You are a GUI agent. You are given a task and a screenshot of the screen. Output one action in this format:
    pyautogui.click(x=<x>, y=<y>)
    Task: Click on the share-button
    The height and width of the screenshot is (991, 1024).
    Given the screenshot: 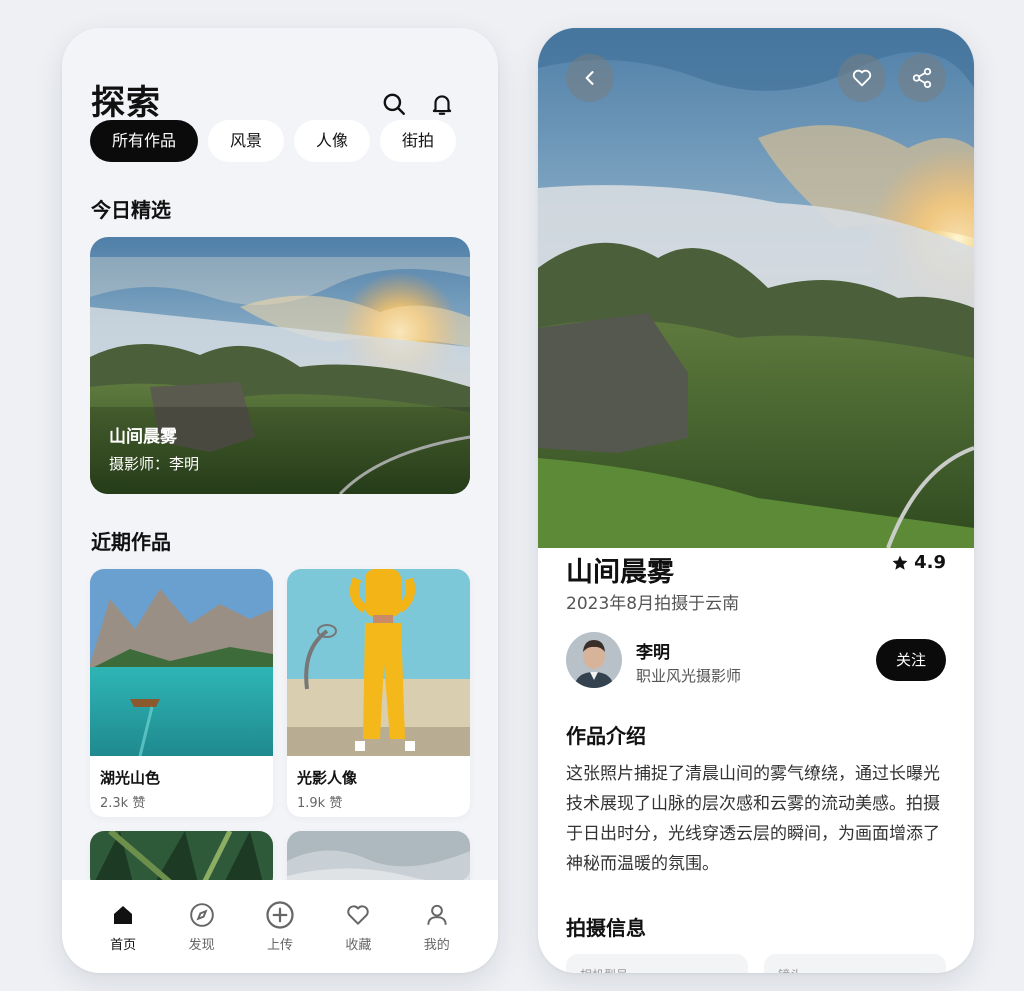 What is the action you would take?
    pyautogui.click(x=922, y=78)
    